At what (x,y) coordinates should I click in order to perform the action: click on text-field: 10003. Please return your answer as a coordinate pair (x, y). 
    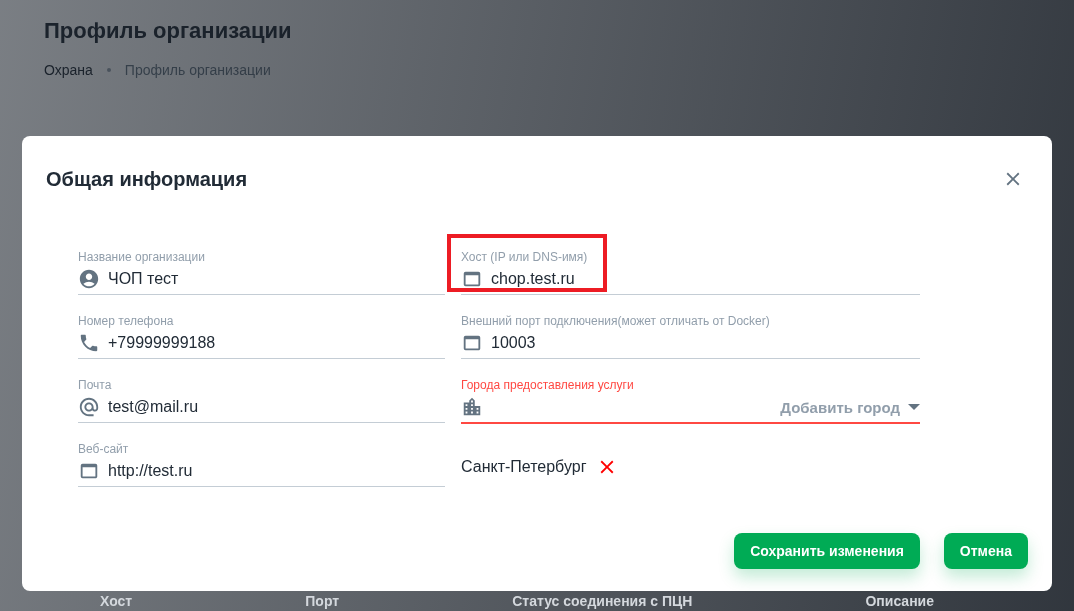
    Looking at the image, I should click on (690, 343).